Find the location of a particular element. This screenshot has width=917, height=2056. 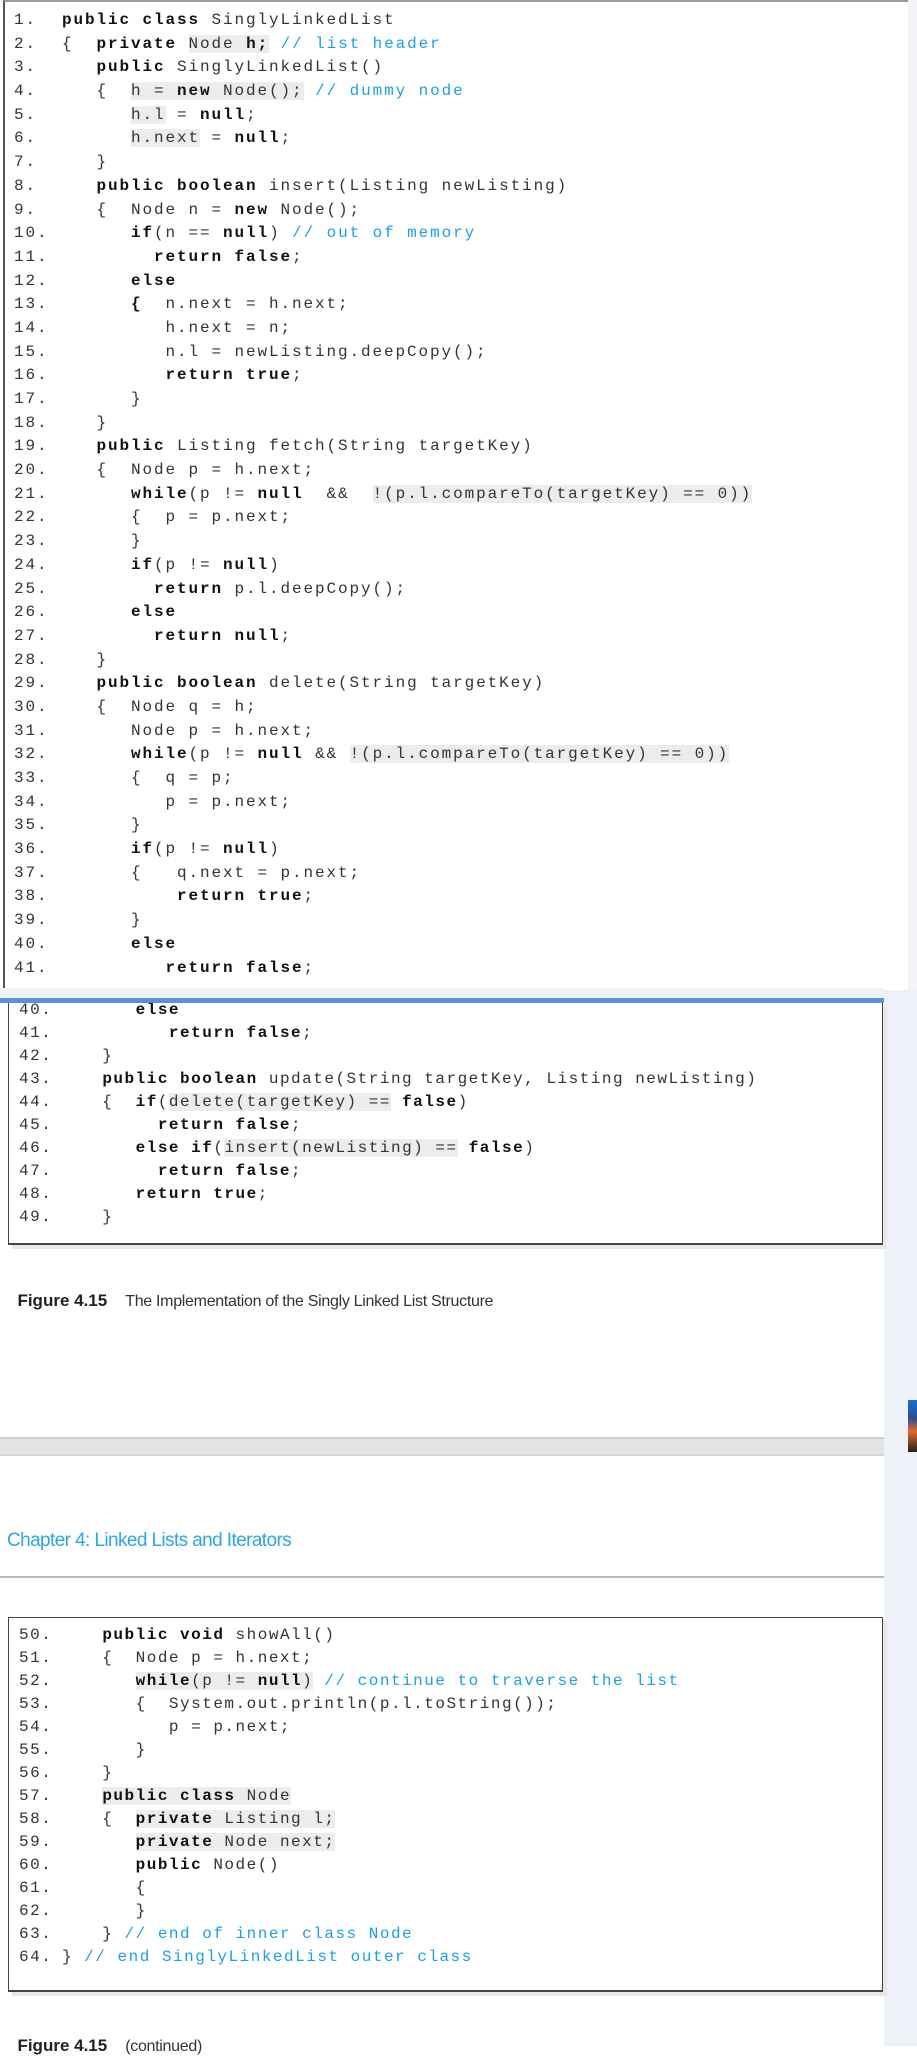

code-token: showAll() is located at coordinates (280, 1635).